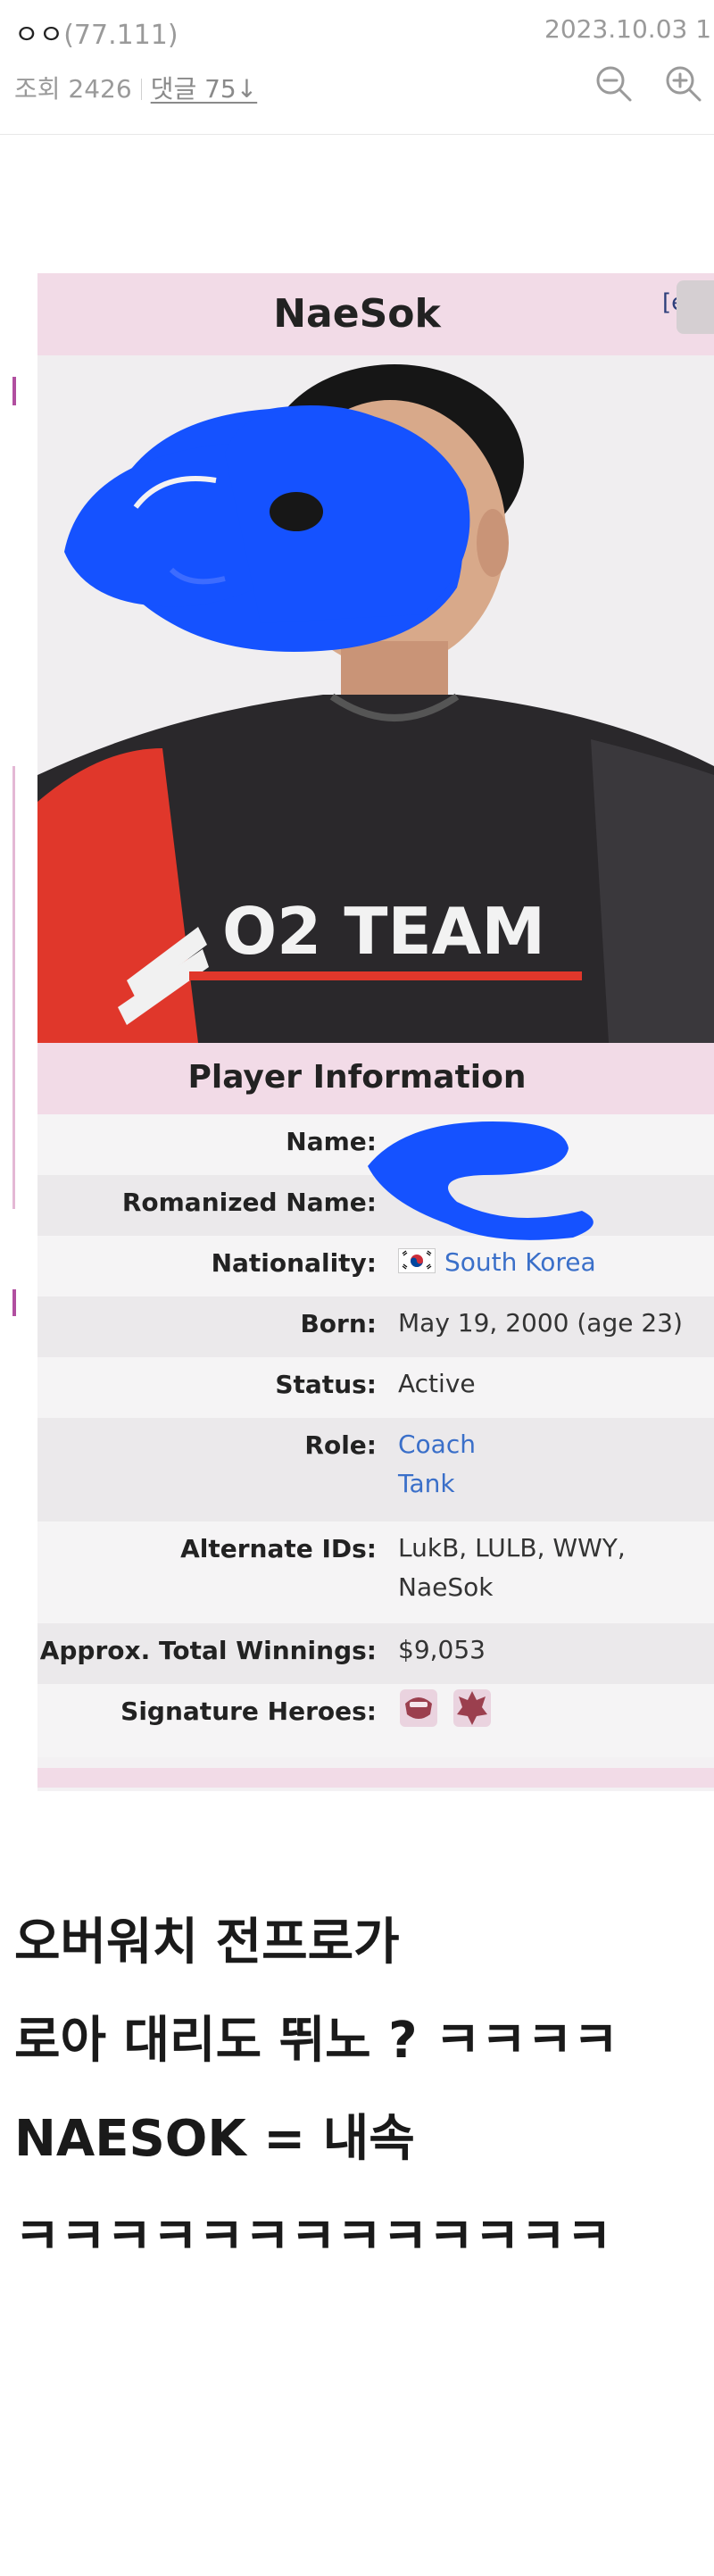 The height and width of the screenshot is (2576, 714). What do you see at coordinates (313, 2237) in the screenshot?
I see `post-text-line: ㅋㅋㅋㅋㅋㅋㅋㅋㅋㅋㅋㅋㅋ` at bounding box center [313, 2237].